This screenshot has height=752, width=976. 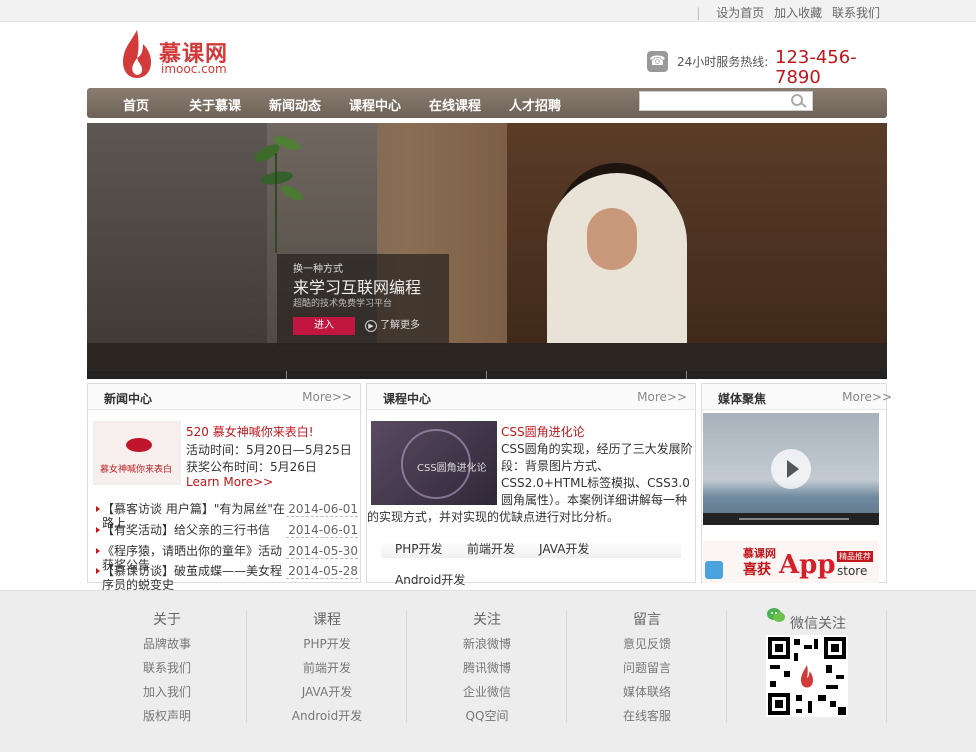 I want to click on main-nav: 首页 关于慕课 新闻动态 课程中心 在线课程 人才招聘, so click(x=487, y=103).